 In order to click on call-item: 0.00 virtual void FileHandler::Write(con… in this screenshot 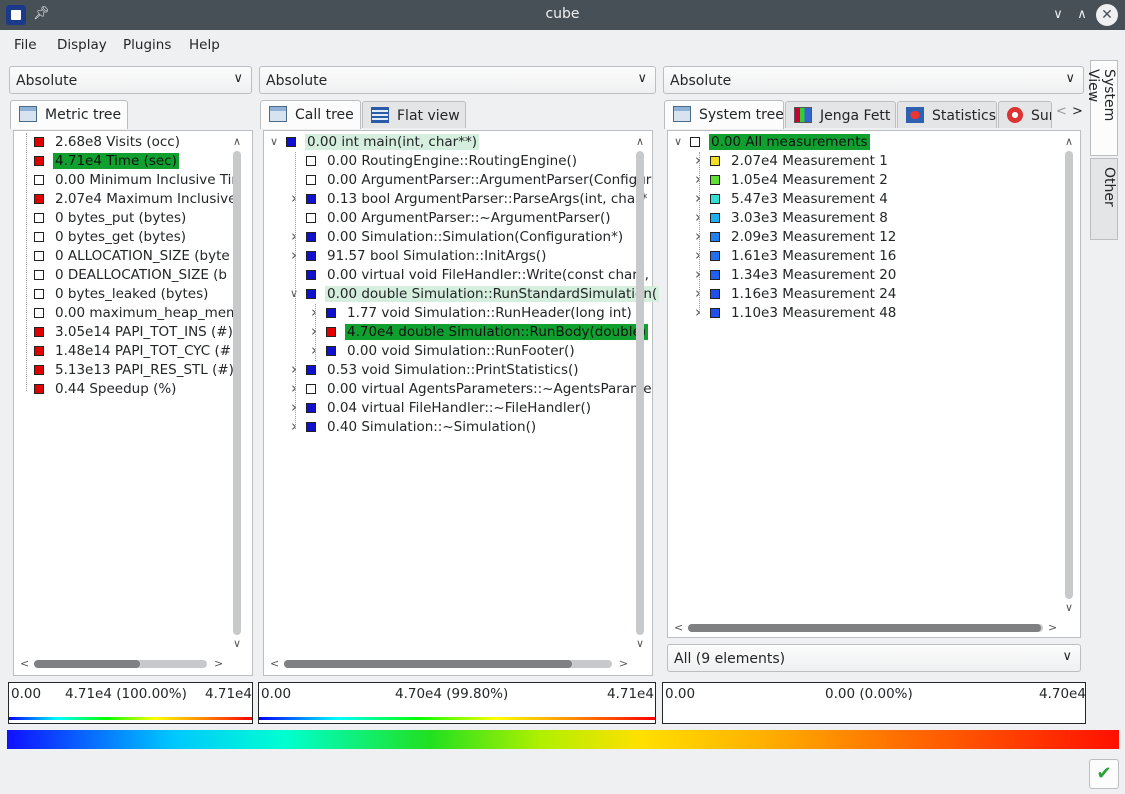, I will do `click(478, 275)`.